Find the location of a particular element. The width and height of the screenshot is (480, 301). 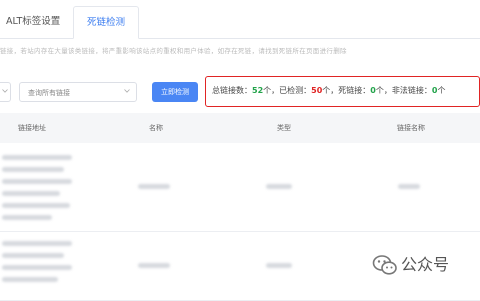

link-stats-summary: 总链接数：52个，已检测：50个，死链接：0个，非法链接：0个 is located at coordinates (342, 91).